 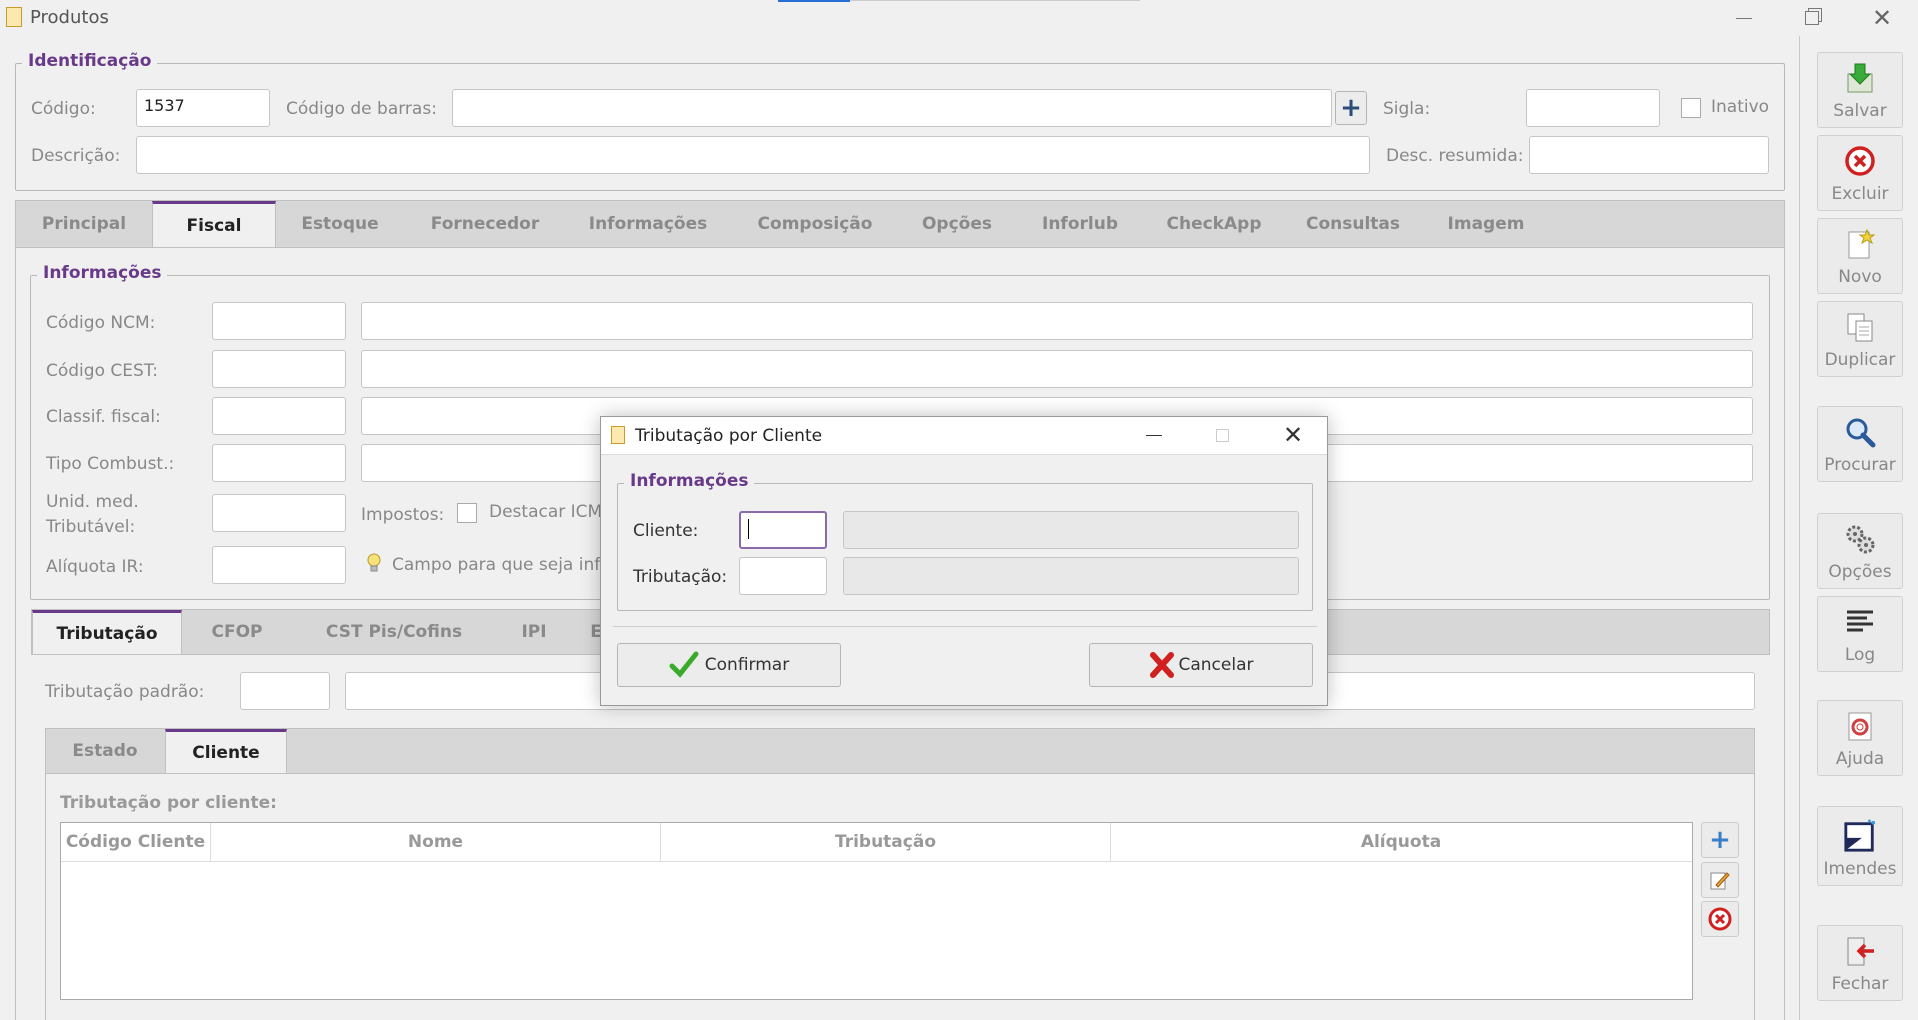 What do you see at coordinates (436, 842) in the screenshot?
I see `column-nome: Nome` at bounding box center [436, 842].